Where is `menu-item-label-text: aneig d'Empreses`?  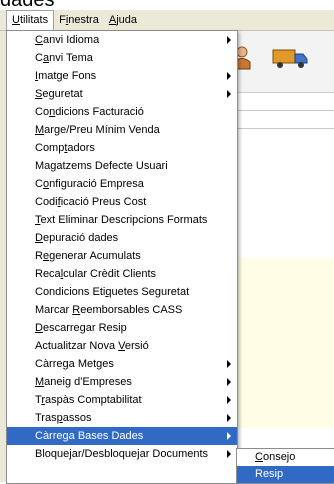 menu-item-label-text: aneig d'Empreses is located at coordinates (88, 382).